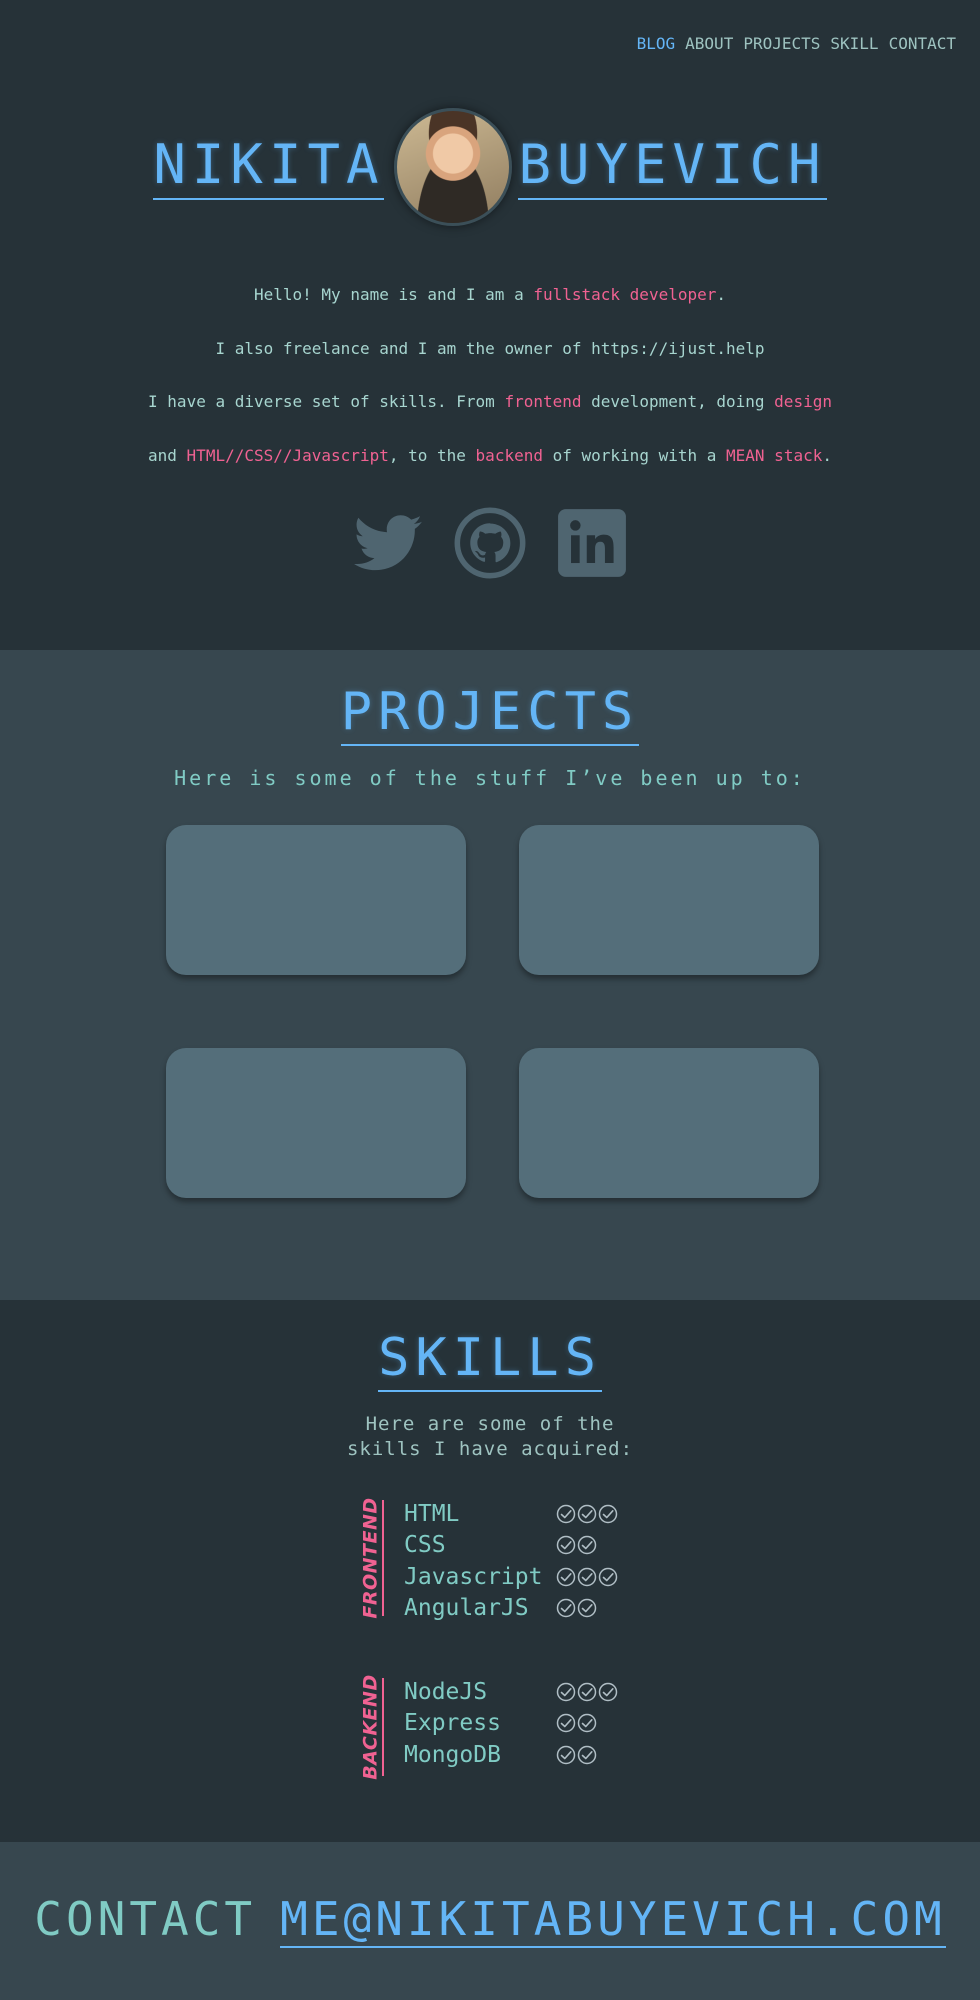  What do you see at coordinates (452, 1723) in the screenshot?
I see `skill-name: Express` at bounding box center [452, 1723].